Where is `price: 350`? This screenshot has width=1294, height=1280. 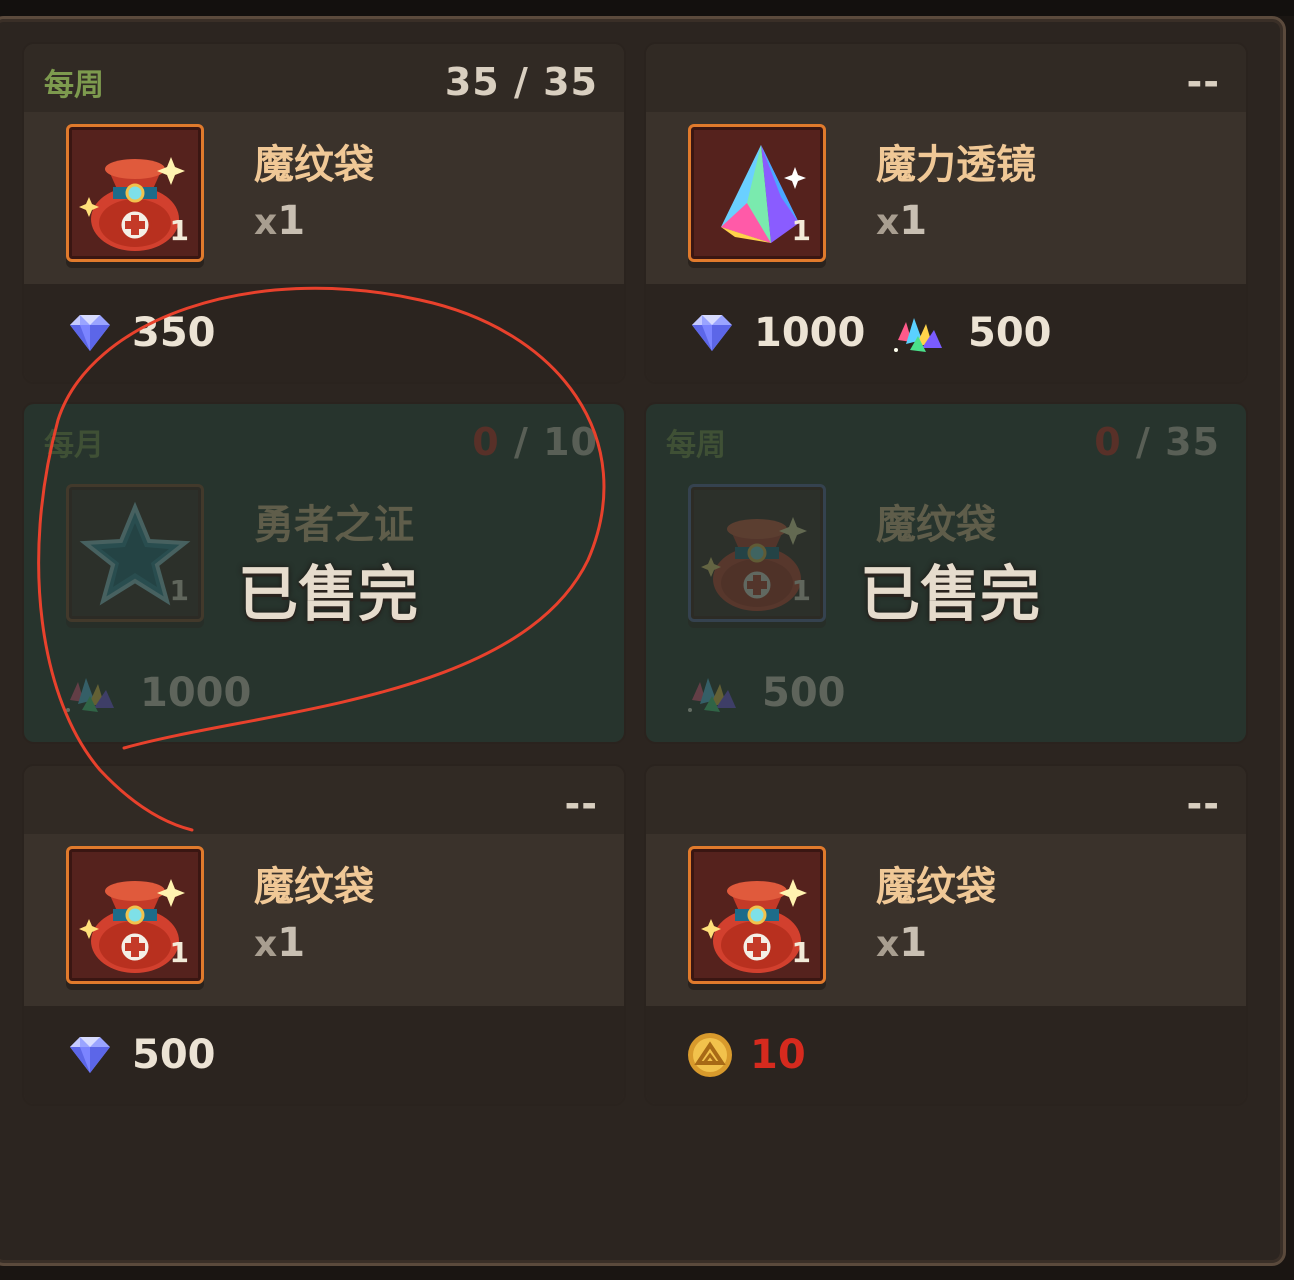 price: 350 is located at coordinates (140, 333).